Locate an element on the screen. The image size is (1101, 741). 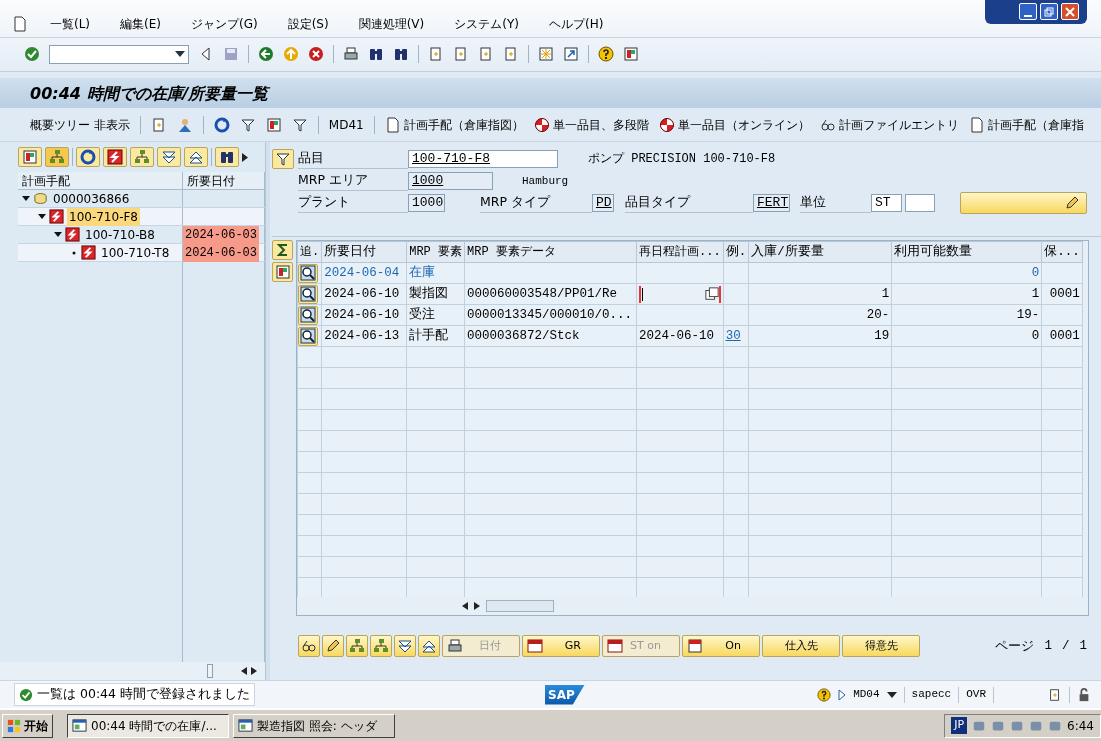
new-session-icon is located at coordinates (546, 54).